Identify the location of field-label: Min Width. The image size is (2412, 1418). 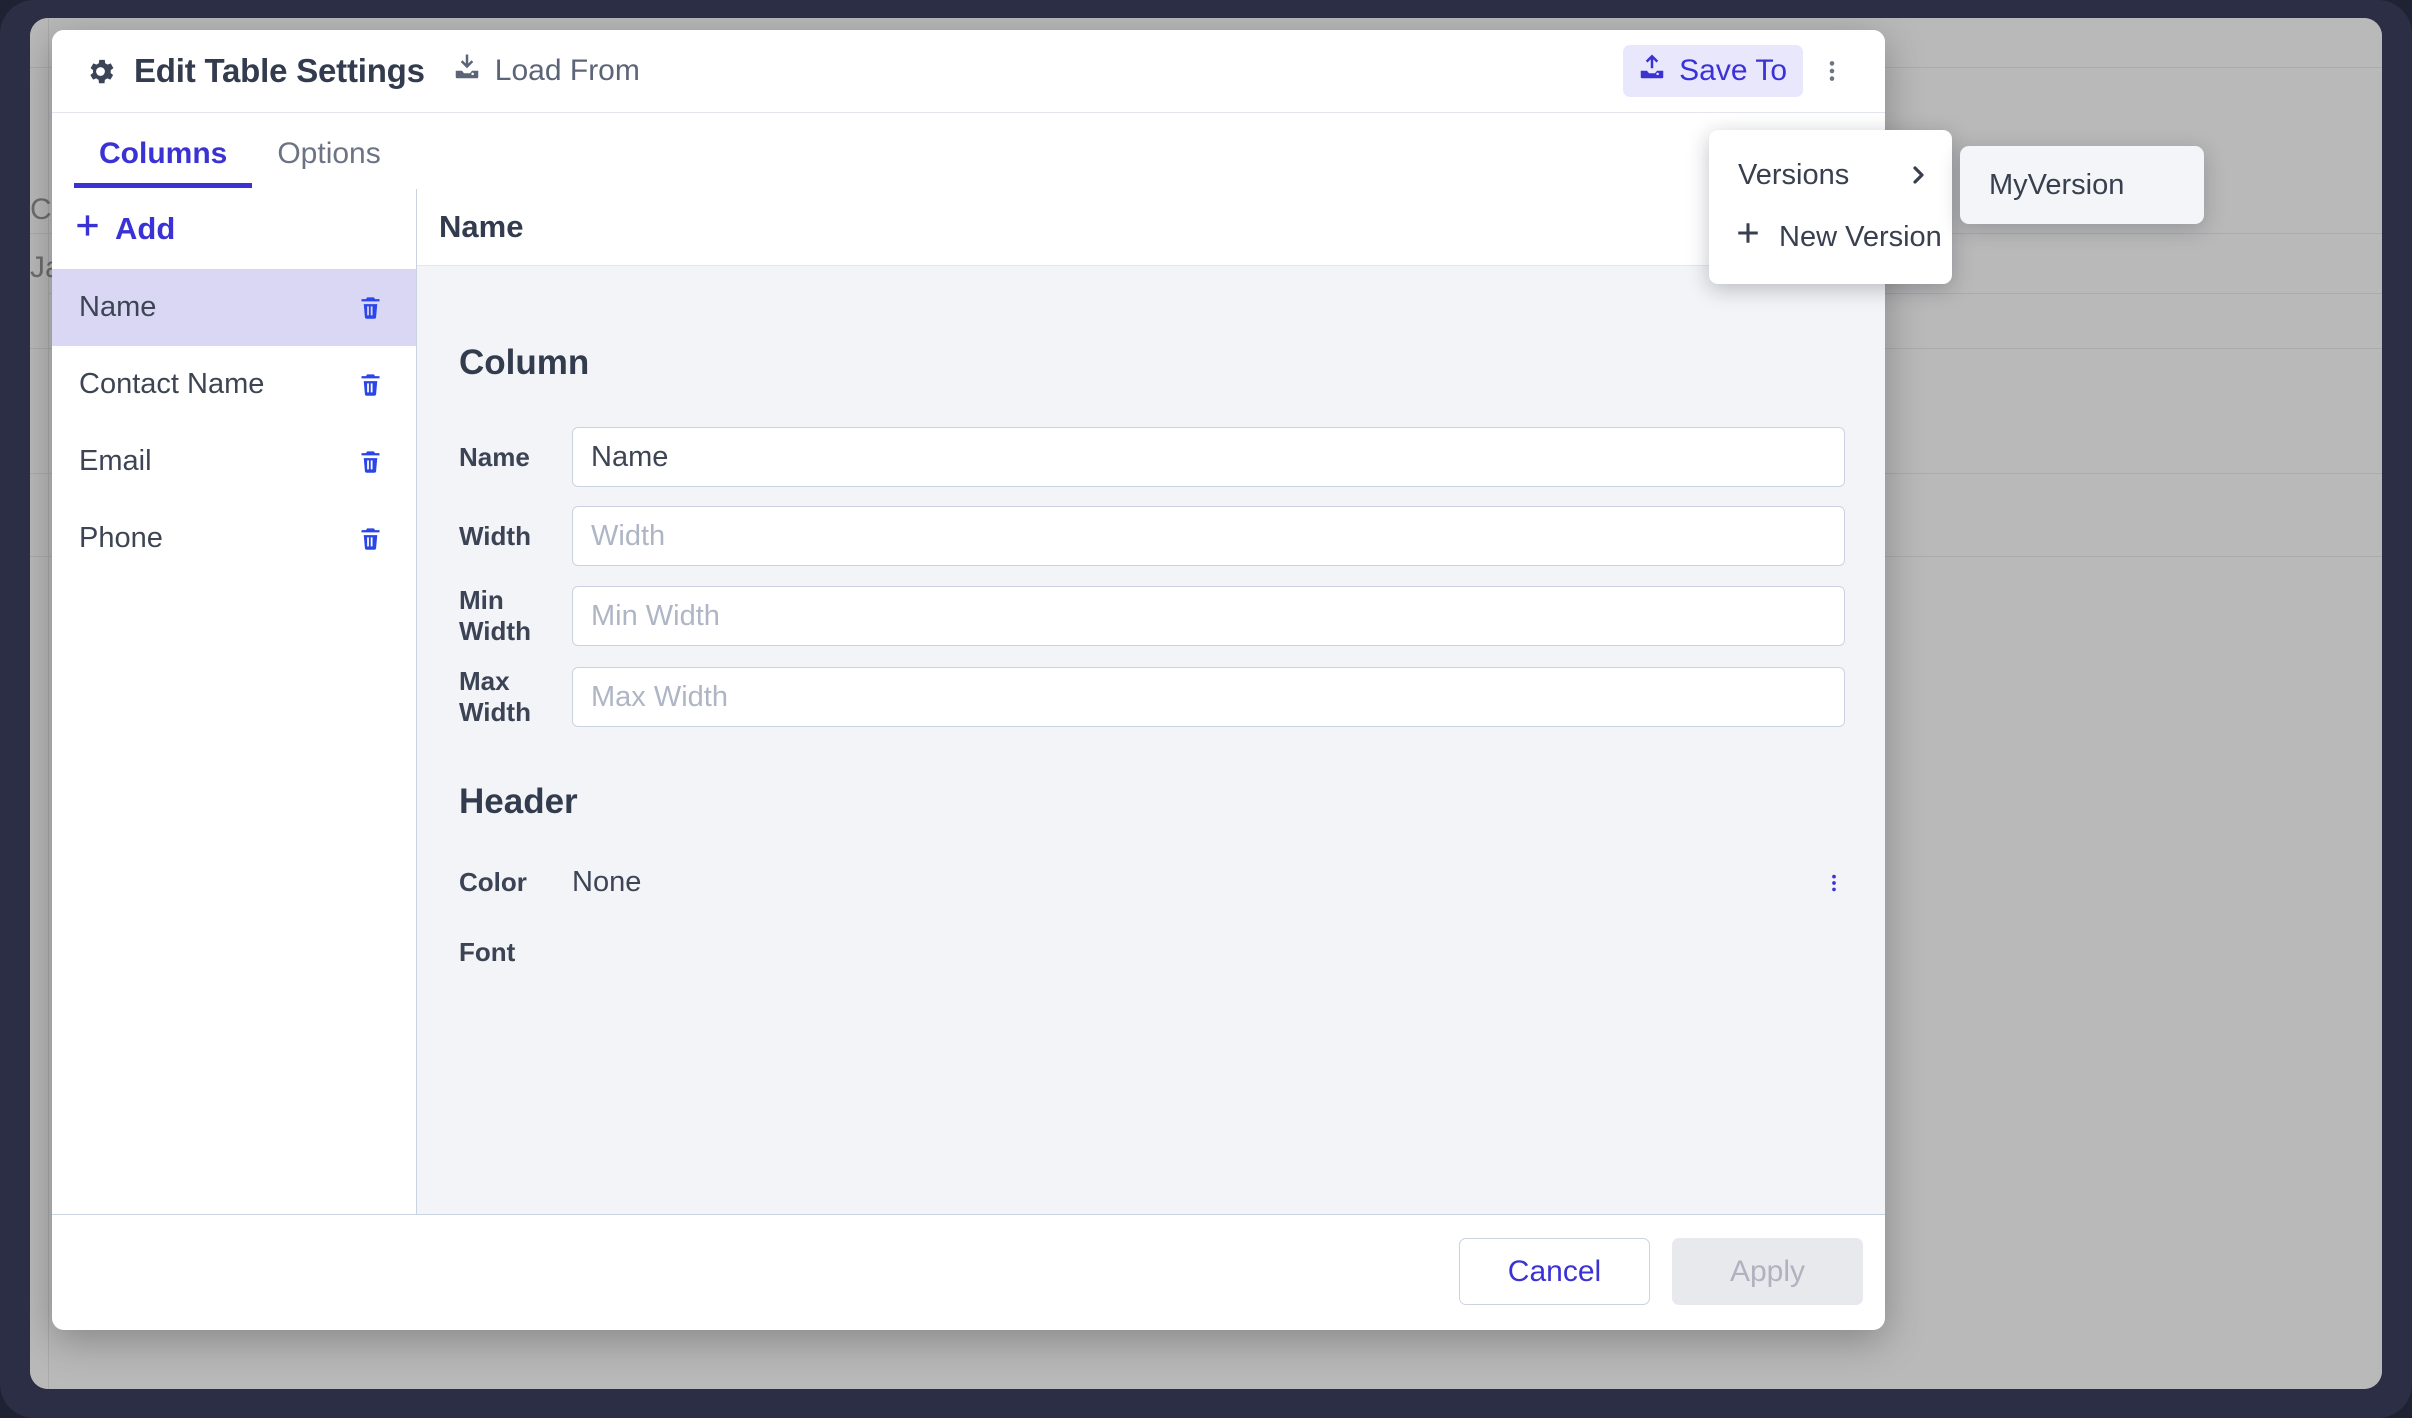
(495, 615).